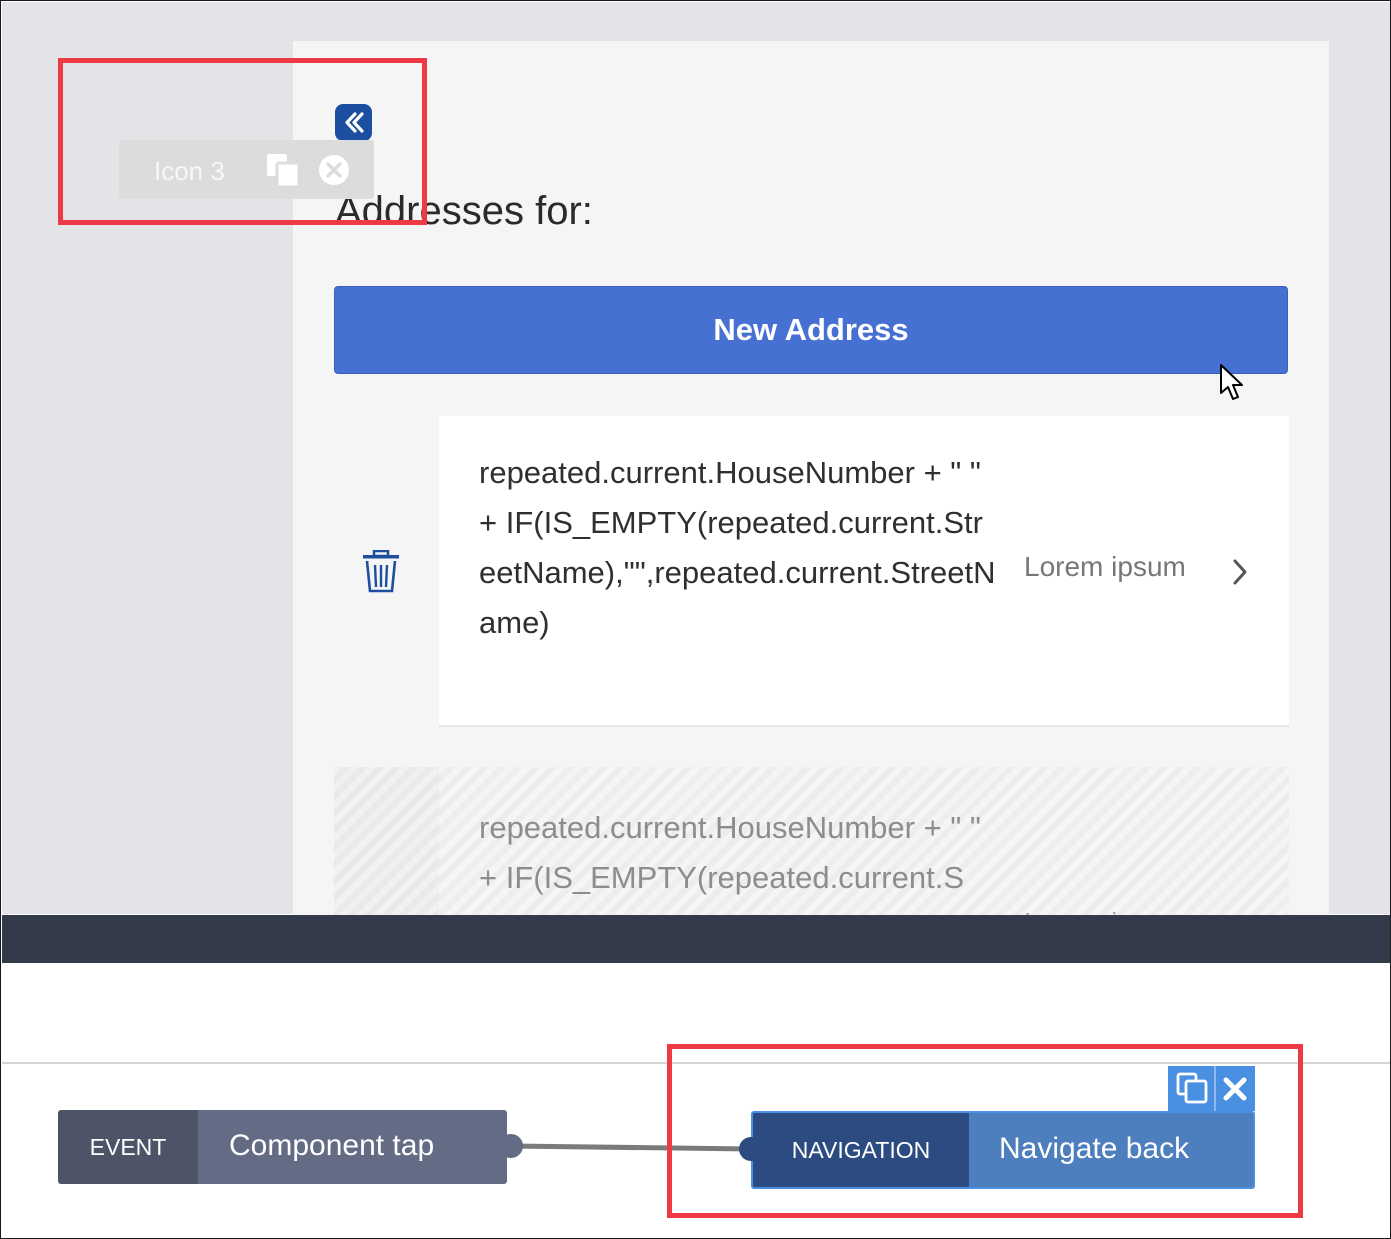 The height and width of the screenshot is (1239, 1391). Describe the element at coordinates (242, 141) in the screenshot. I see `highlight-box-component` at that location.